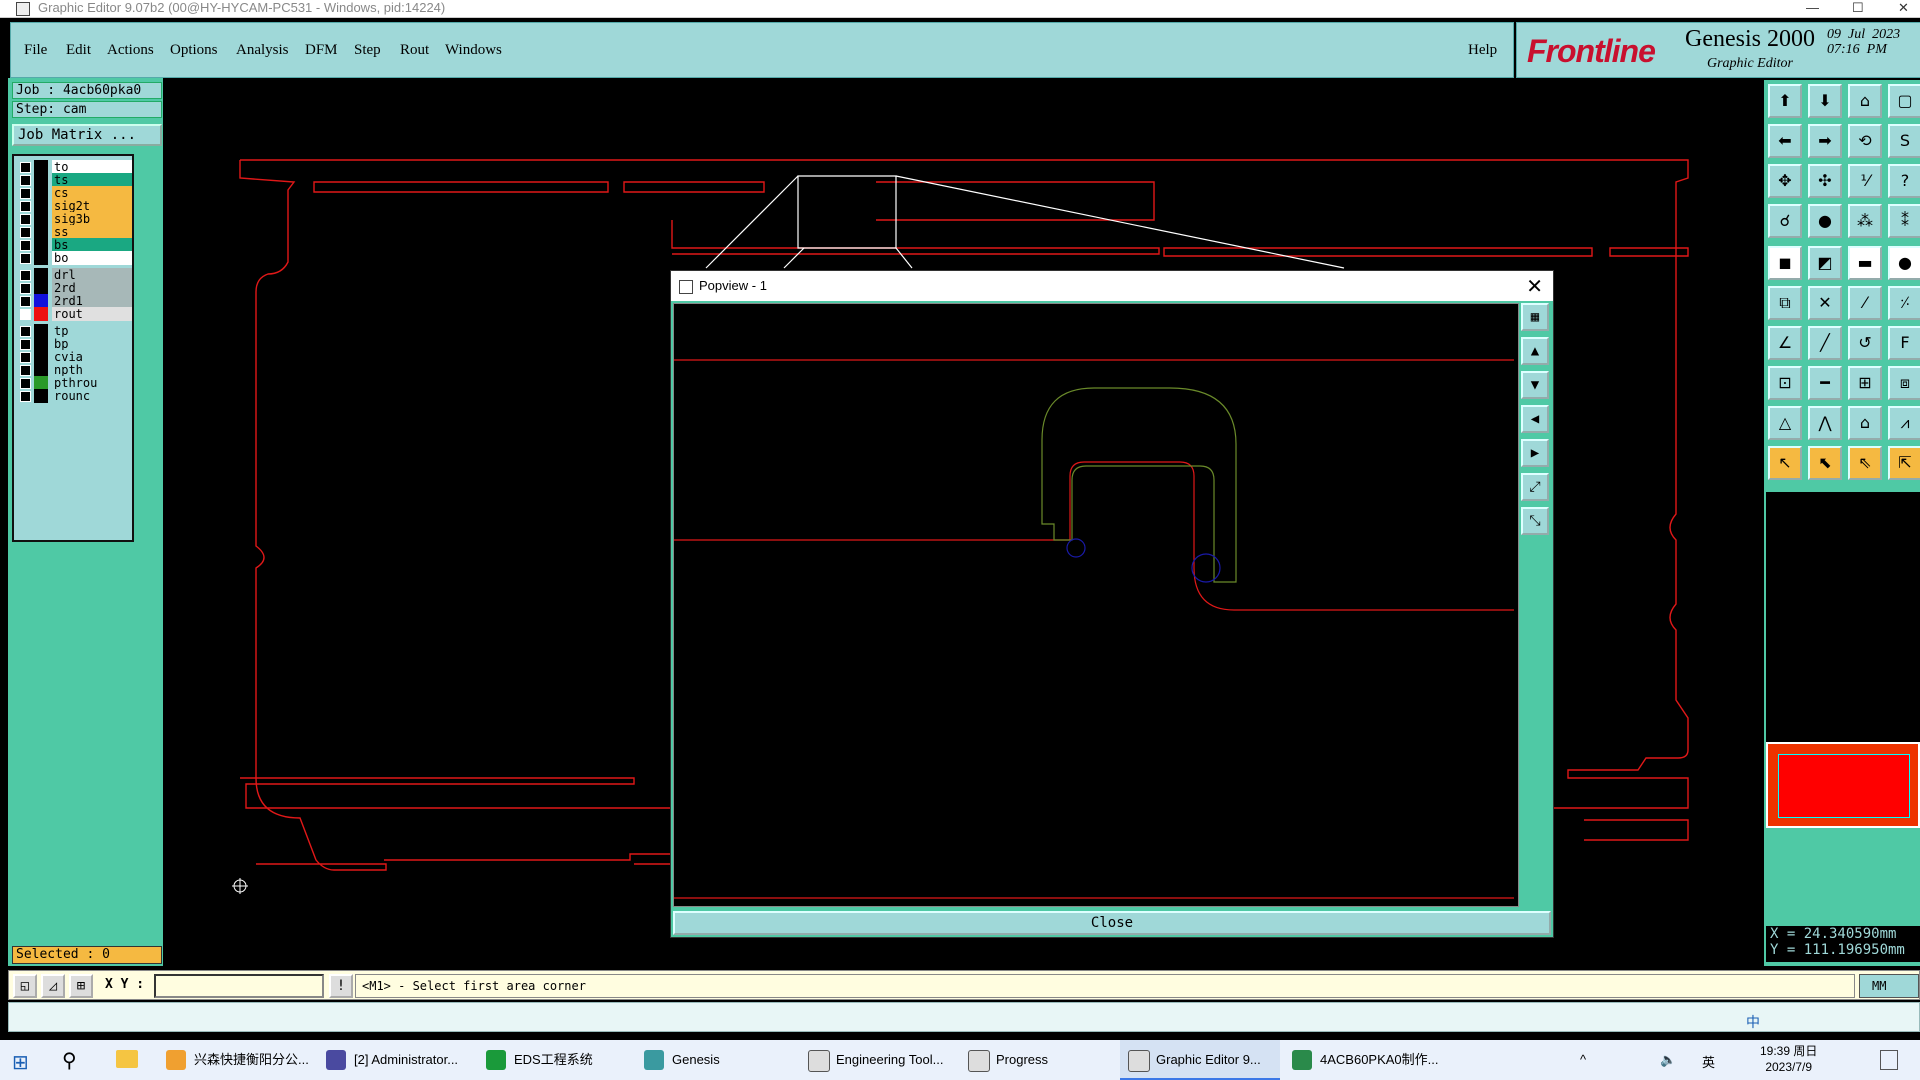  I want to click on popview-close-button: Close, so click(1112, 923).